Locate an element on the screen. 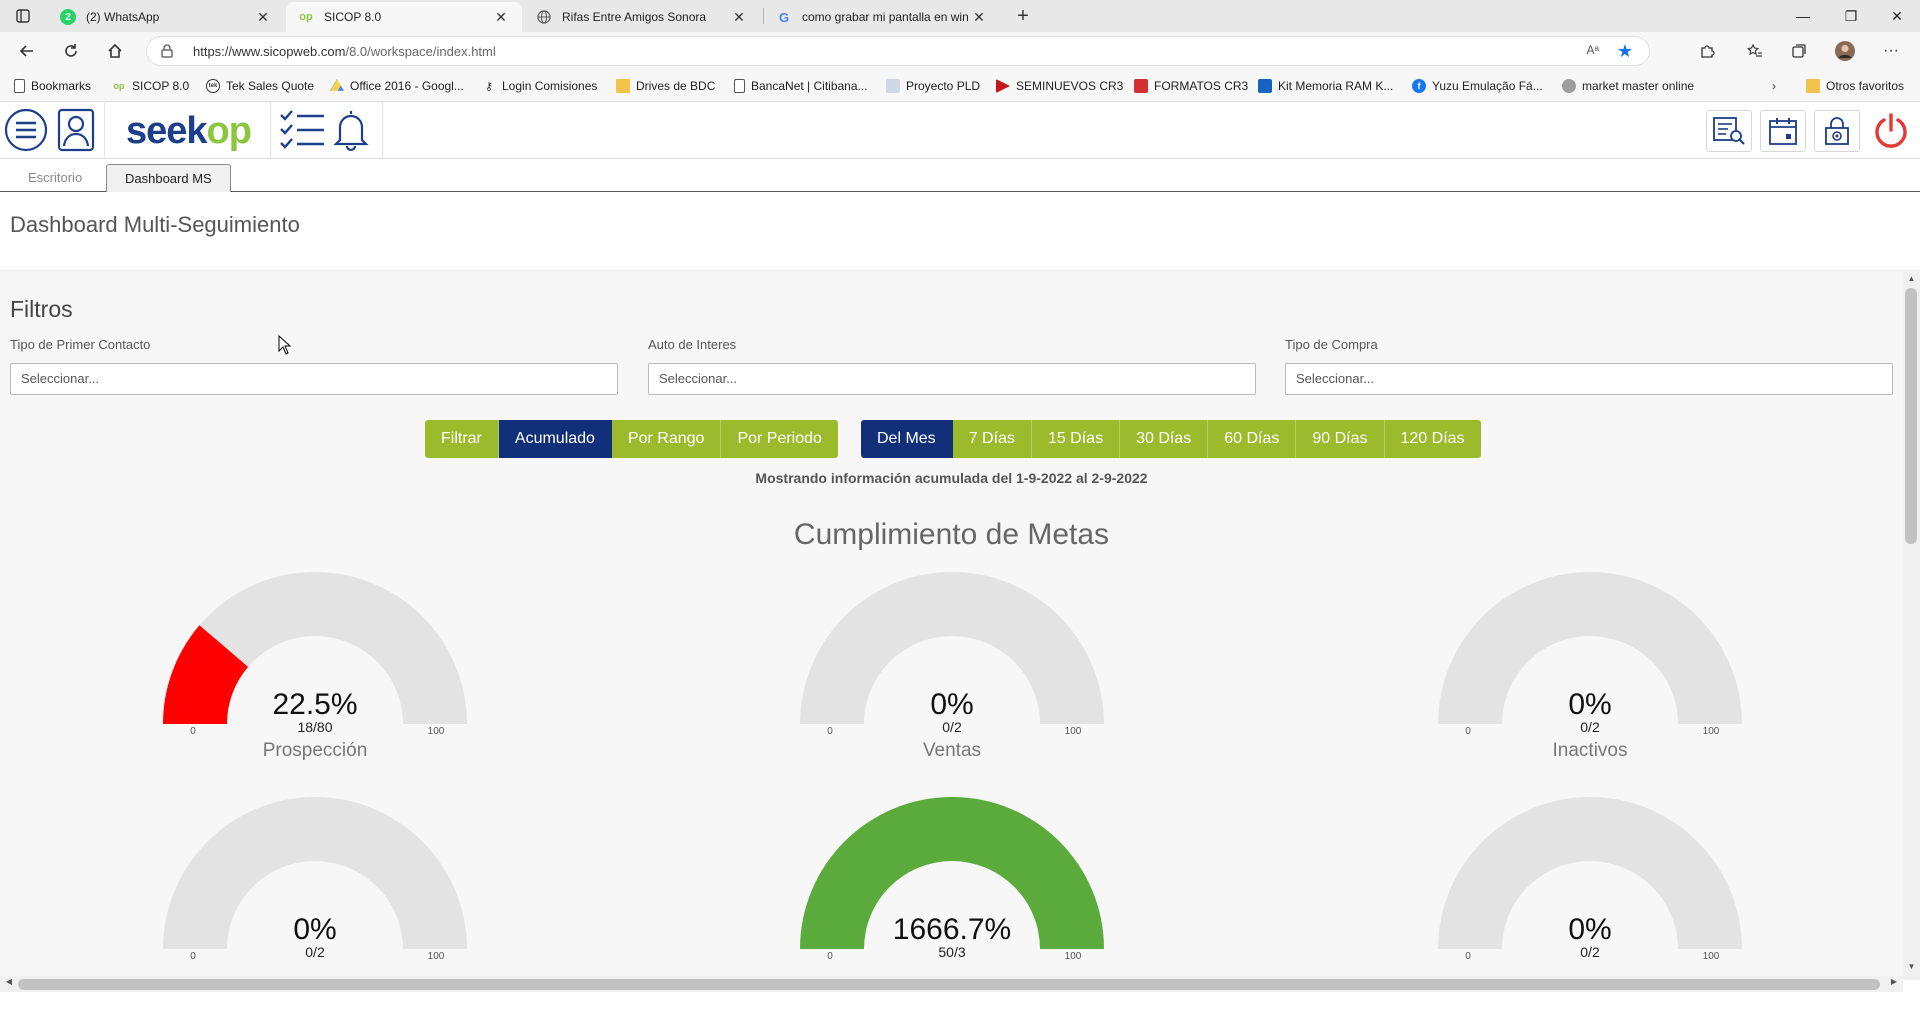 Image resolution: width=1920 pixels, height=1032 pixels. mode-button-group: Filtrar Acumulado Por Rango Por Periodo is located at coordinates (631, 439).